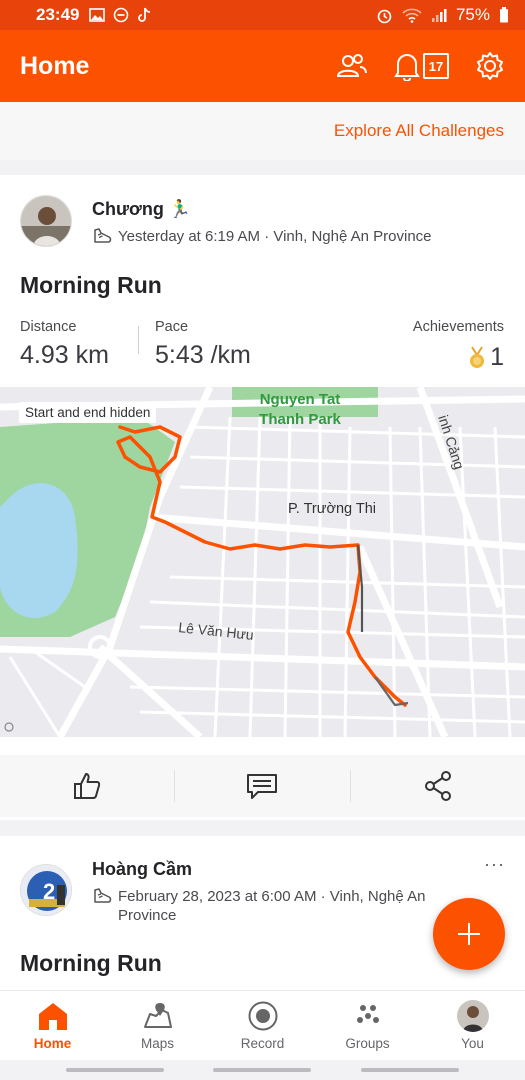 The height and width of the screenshot is (1080, 525). What do you see at coordinates (121, 15) in the screenshot?
I see `minus-circle-icon` at bounding box center [121, 15].